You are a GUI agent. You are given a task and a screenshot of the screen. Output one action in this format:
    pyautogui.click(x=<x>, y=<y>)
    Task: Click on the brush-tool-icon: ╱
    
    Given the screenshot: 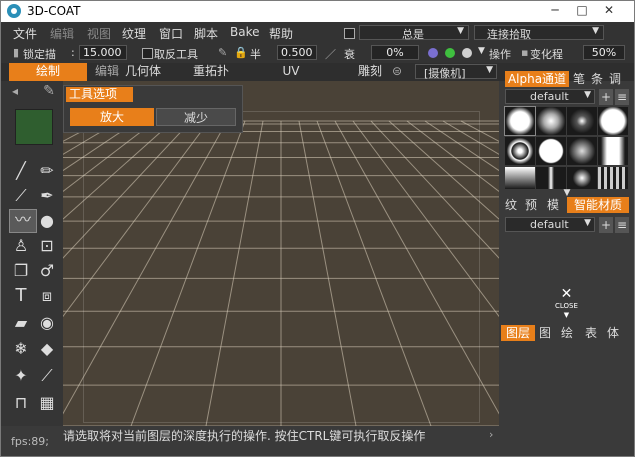 What is the action you would take?
    pyautogui.click(x=21, y=171)
    